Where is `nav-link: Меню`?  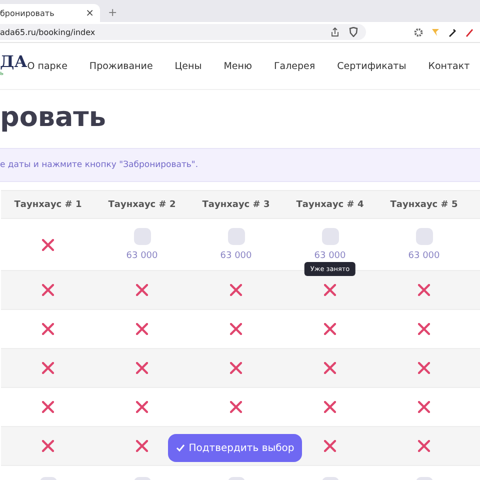
nav-link: Меню is located at coordinates (238, 66).